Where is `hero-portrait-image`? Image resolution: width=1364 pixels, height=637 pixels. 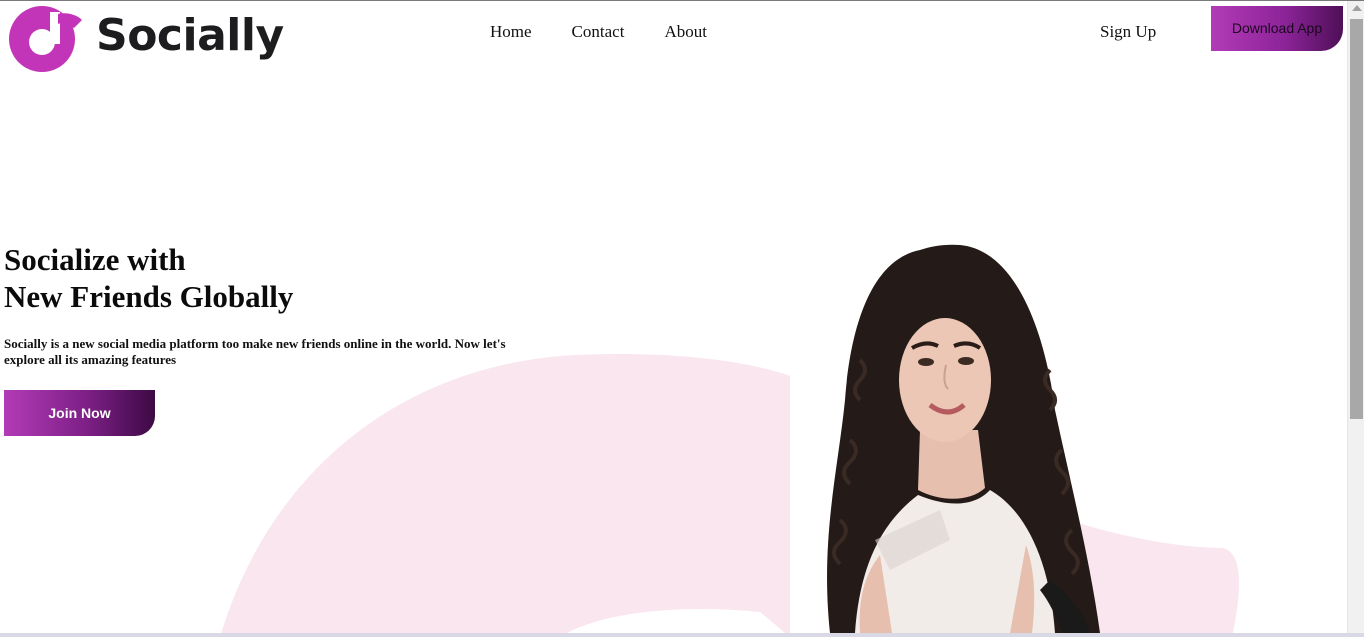 hero-portrait-image is located at coordinates (963, 438).